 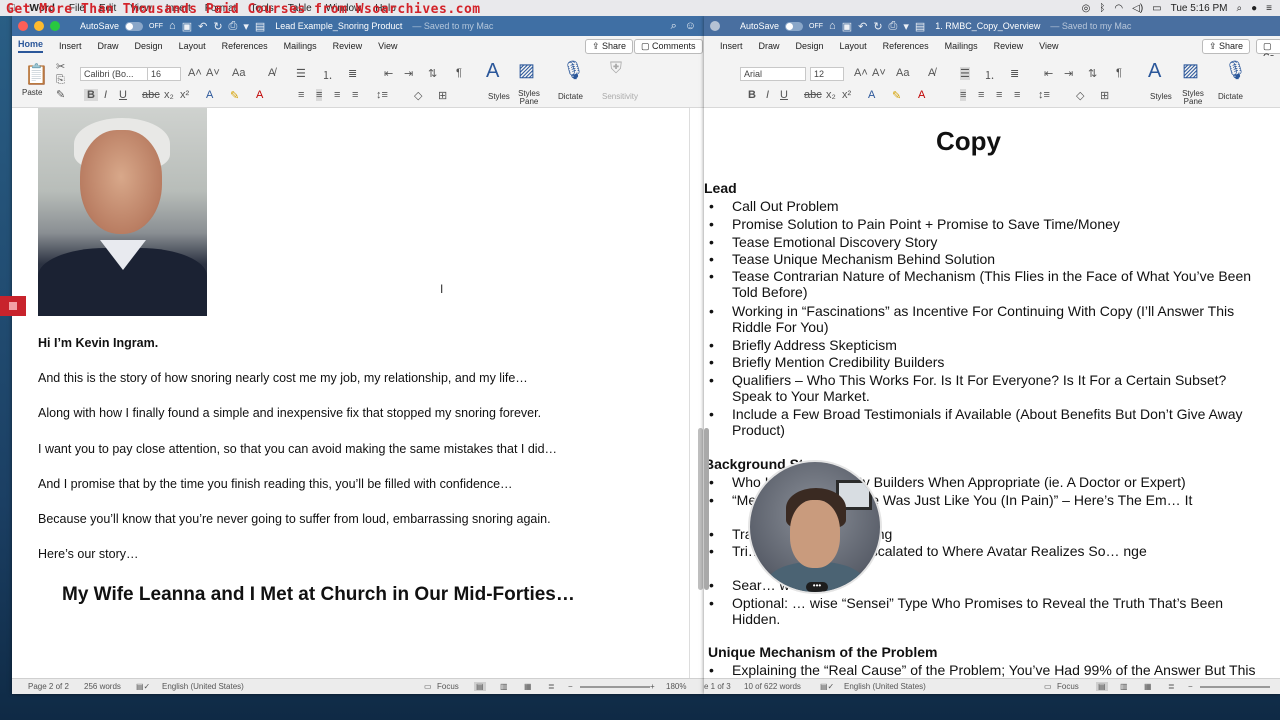 What do you see at coordinates (715, 26) in the screenshot?
I see `inactive-window-dot` at bounding box center [715, 26].